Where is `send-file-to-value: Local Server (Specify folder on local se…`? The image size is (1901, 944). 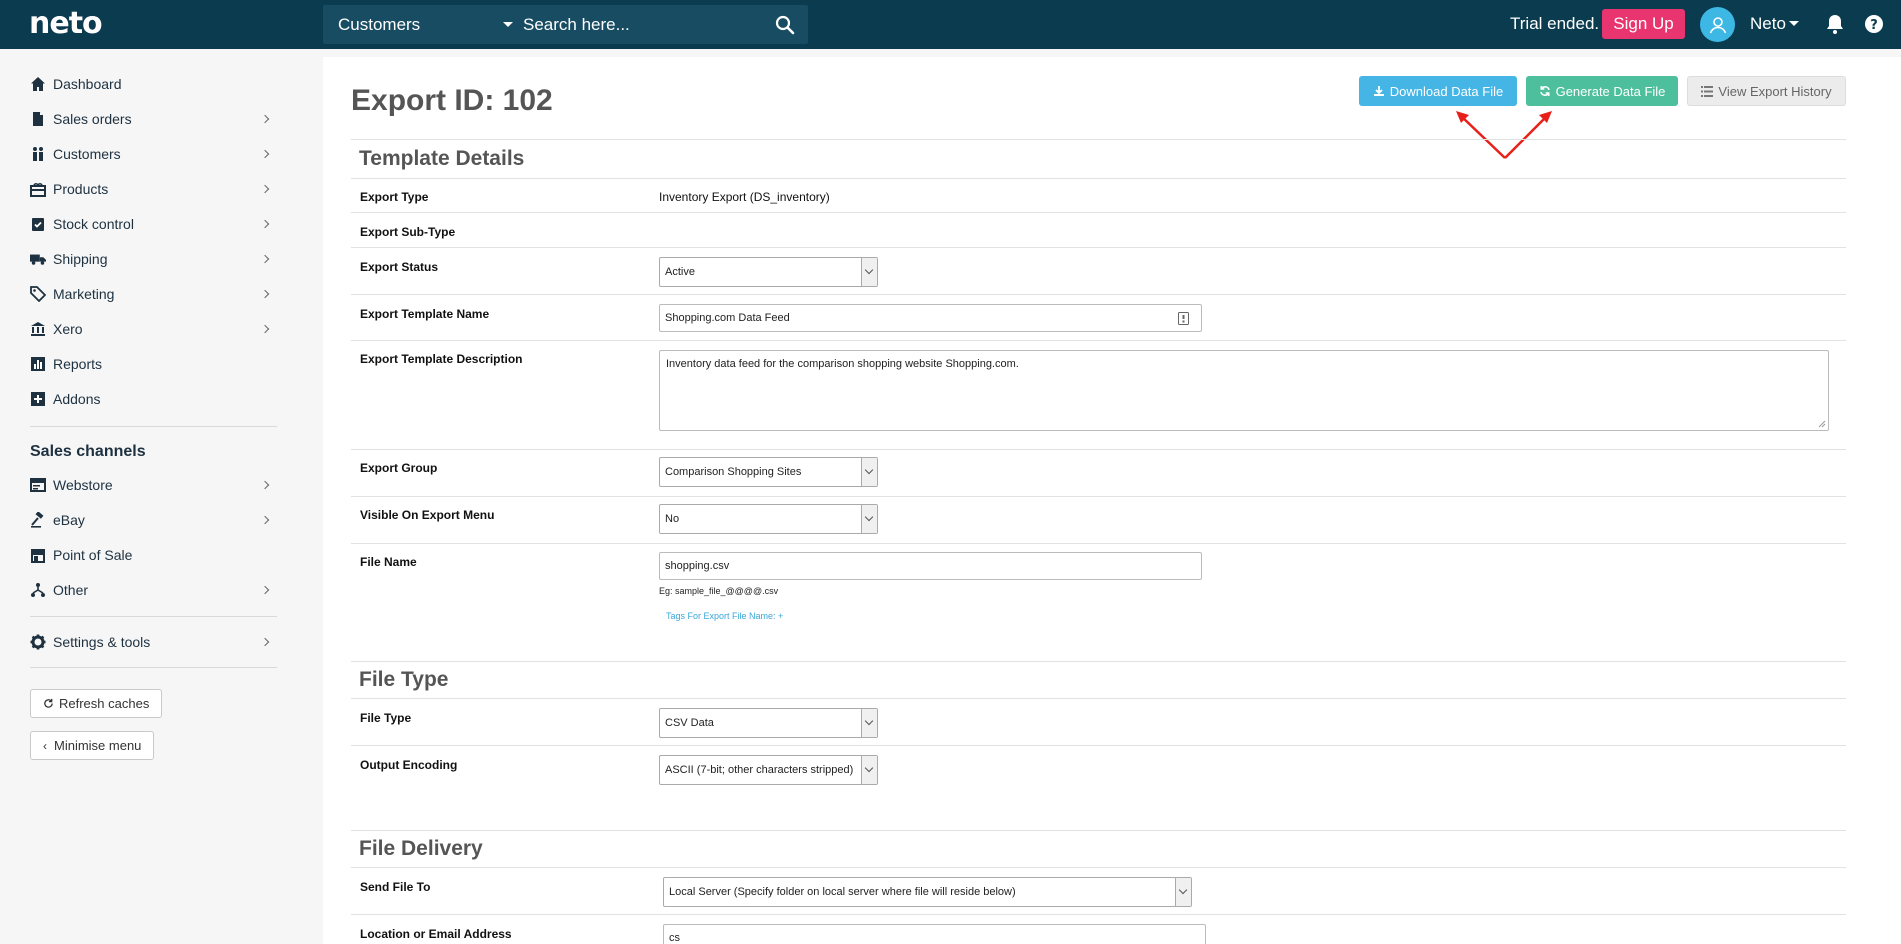 send-file-to-value: Local Server (Specify folder on local se… is located at coordinates (842, 892).